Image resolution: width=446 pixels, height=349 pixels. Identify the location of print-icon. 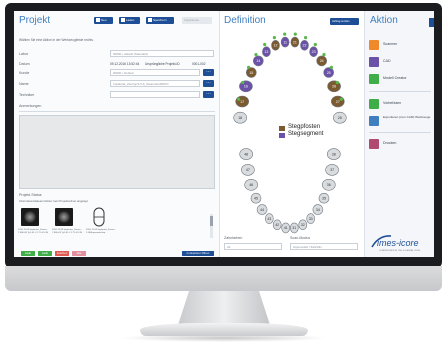
(374, 144).